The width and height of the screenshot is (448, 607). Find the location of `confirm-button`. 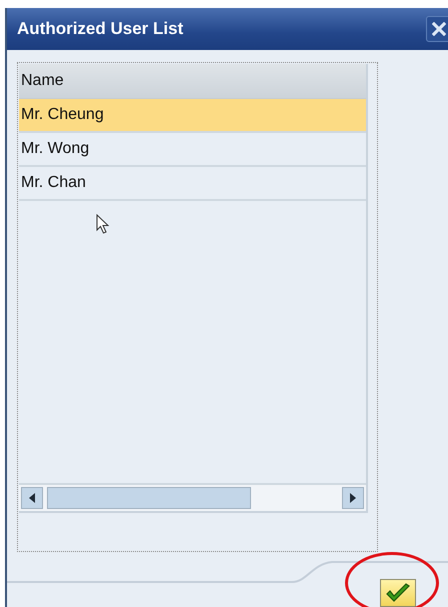

confirm-button is located at coordinates (398, 593).